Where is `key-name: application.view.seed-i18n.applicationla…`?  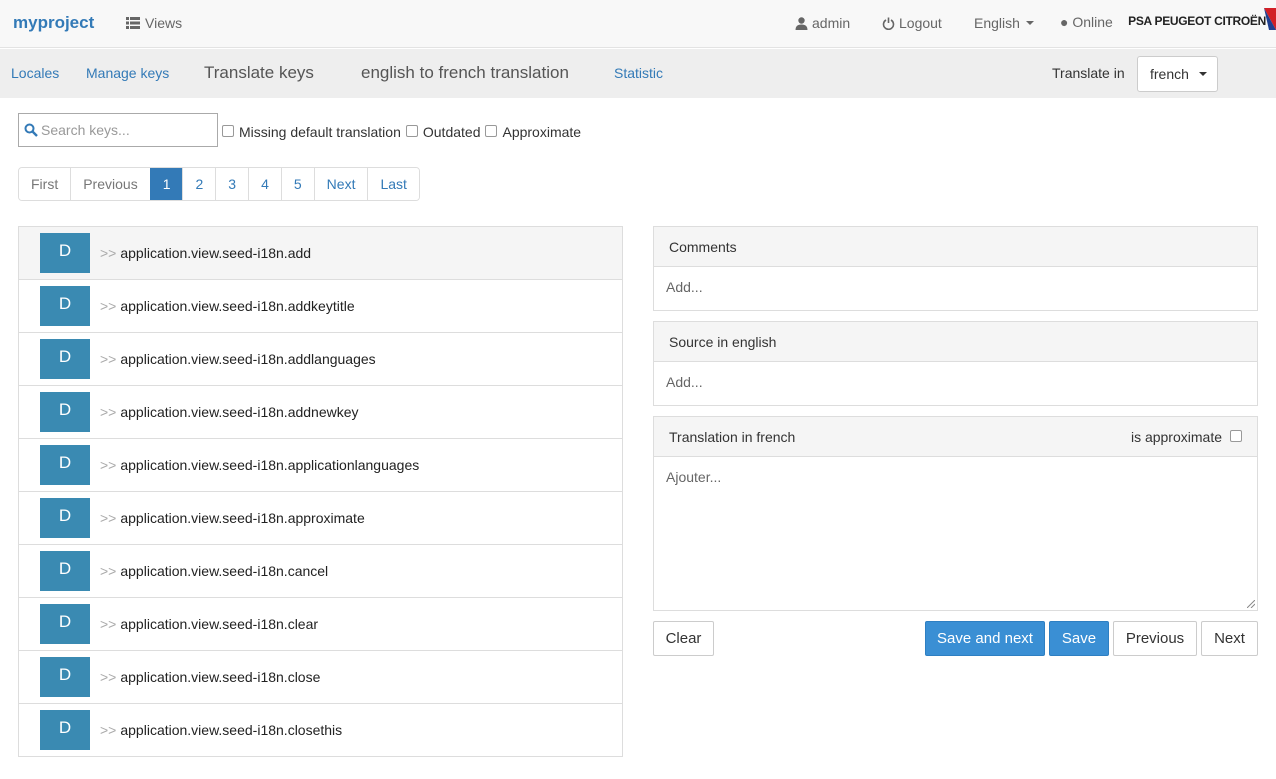 key-name: application.view.seed-i18n.applicationla… is located at coordinates (270, 465).